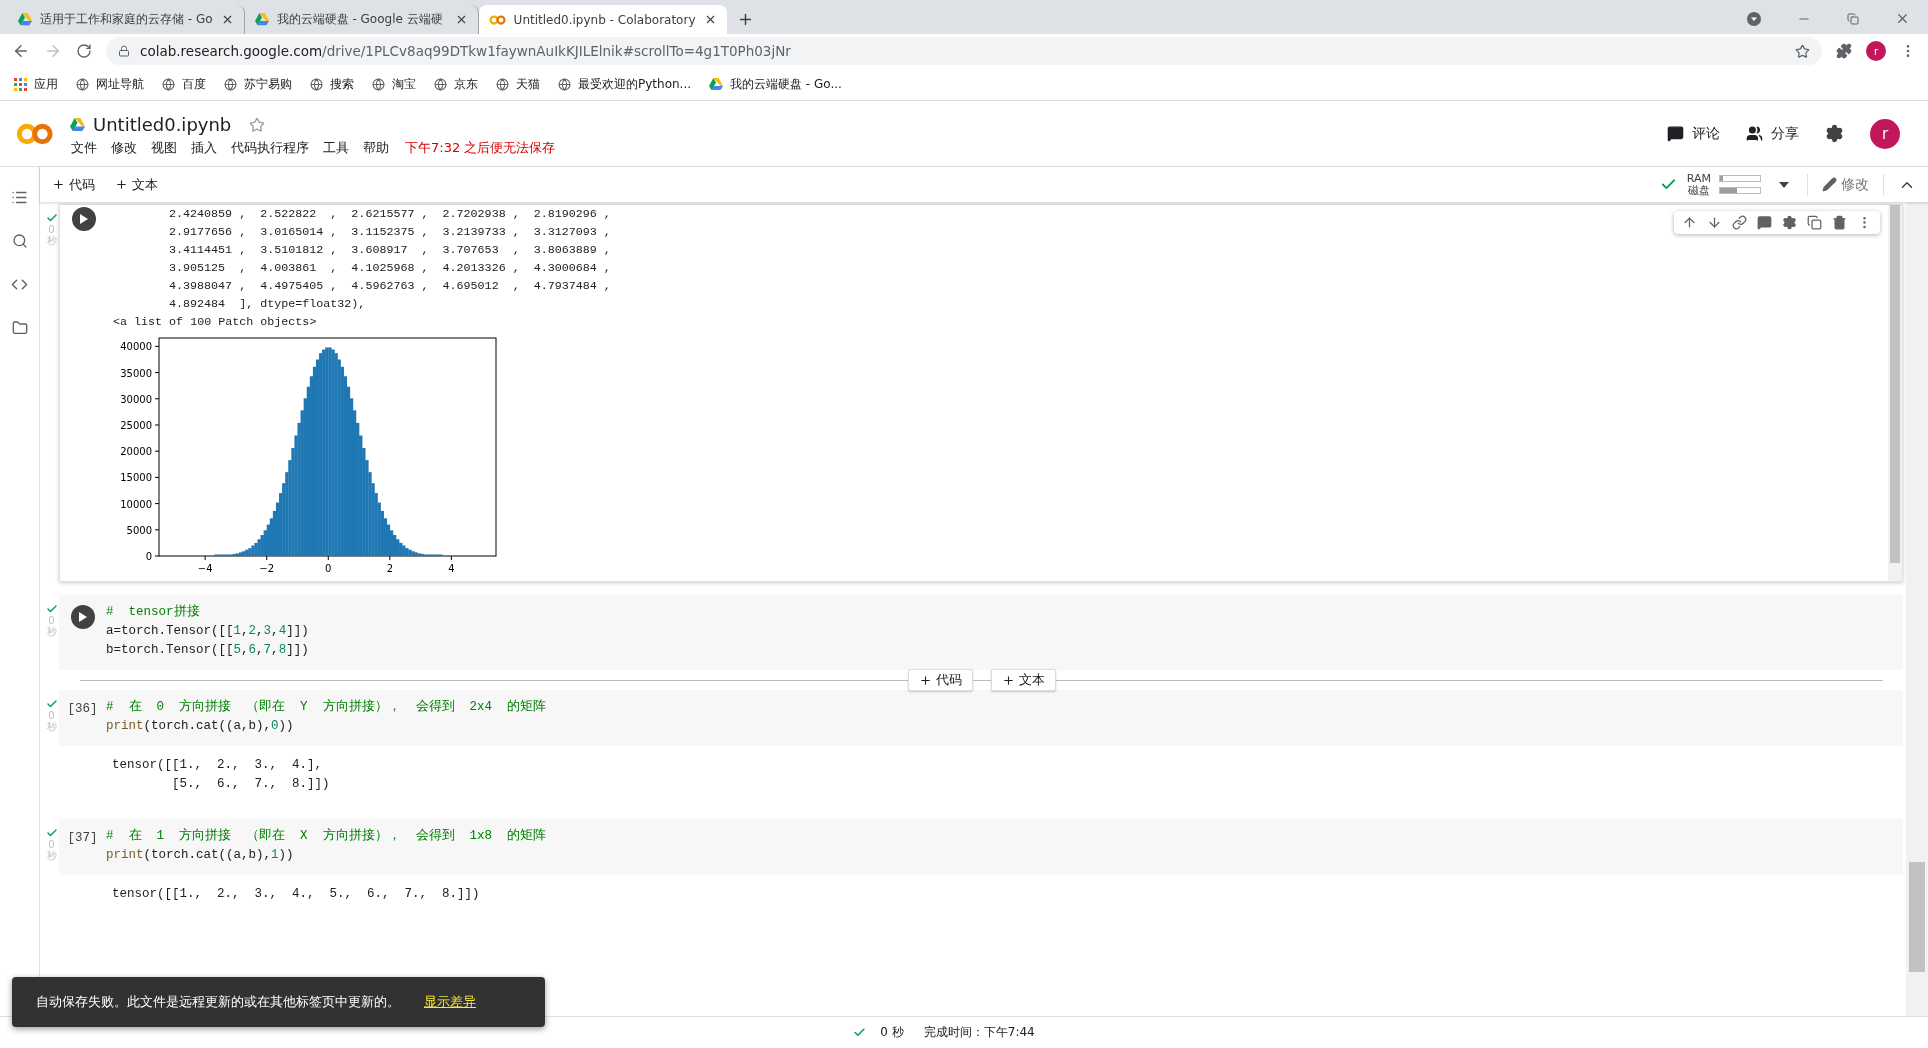  Describe the element at coordinates (136, 504) in the screenshot. I see `tick-label: 10000` at that location.